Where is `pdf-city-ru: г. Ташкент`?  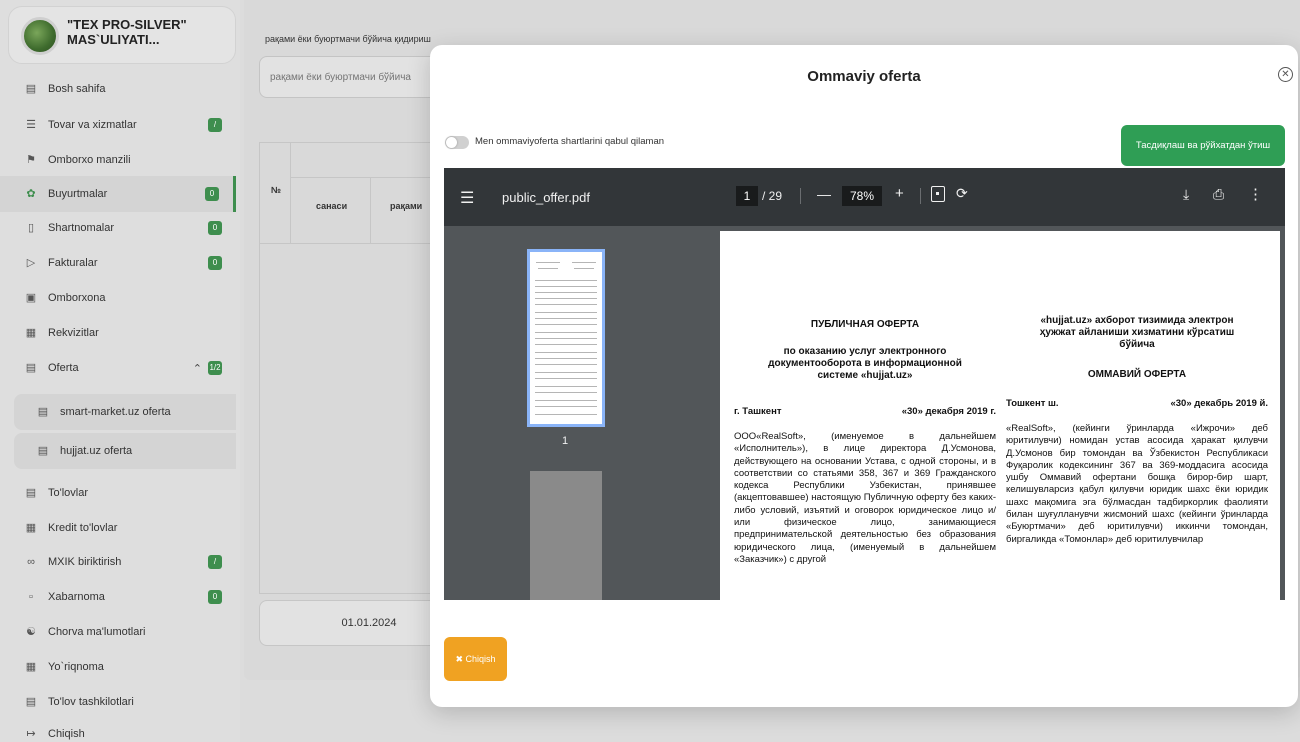 pdf-city-ru: г. Ташкент is located at coordinates (758, 411).